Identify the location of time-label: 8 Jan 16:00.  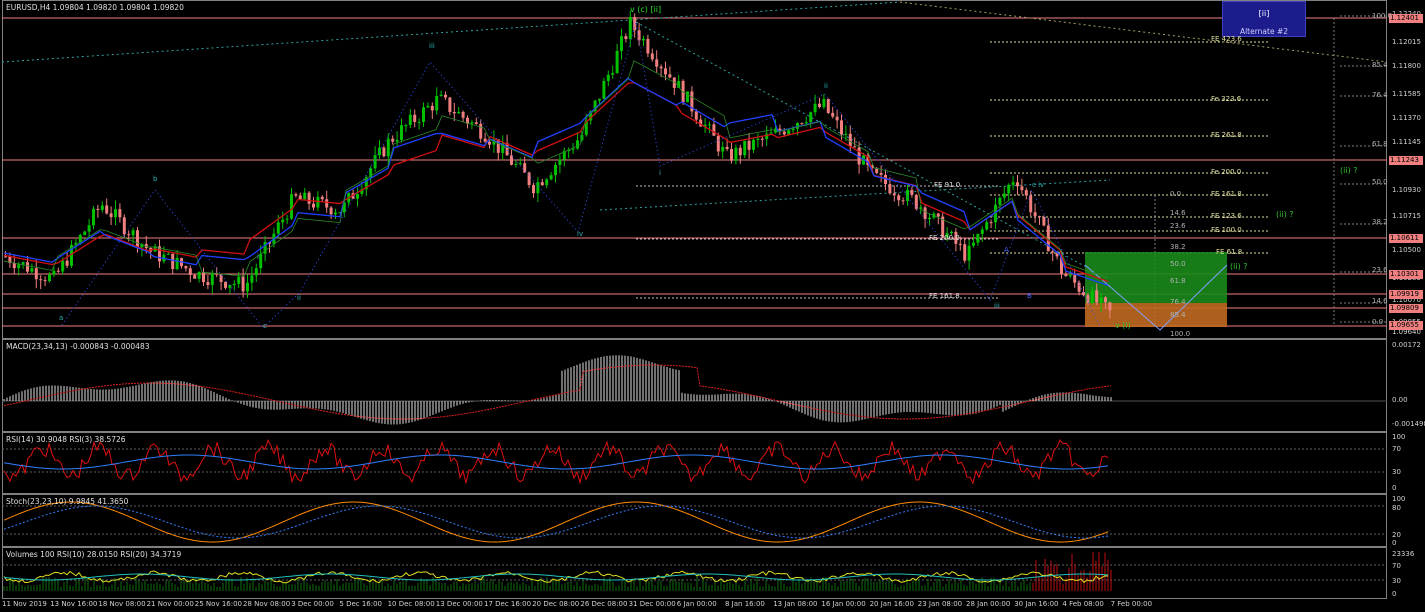
(745, 604).